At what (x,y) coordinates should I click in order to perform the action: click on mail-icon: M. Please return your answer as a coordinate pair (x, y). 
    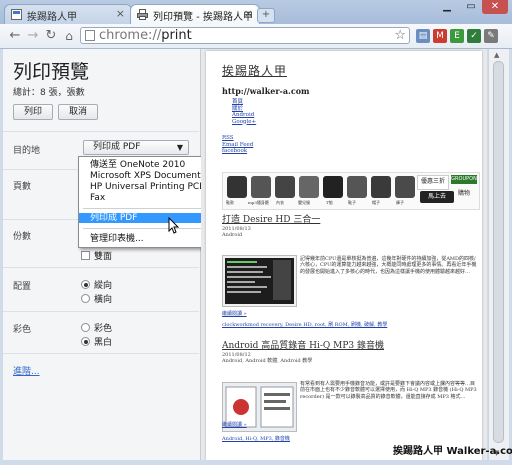
    Looking at the image, I should click on (440, 36).